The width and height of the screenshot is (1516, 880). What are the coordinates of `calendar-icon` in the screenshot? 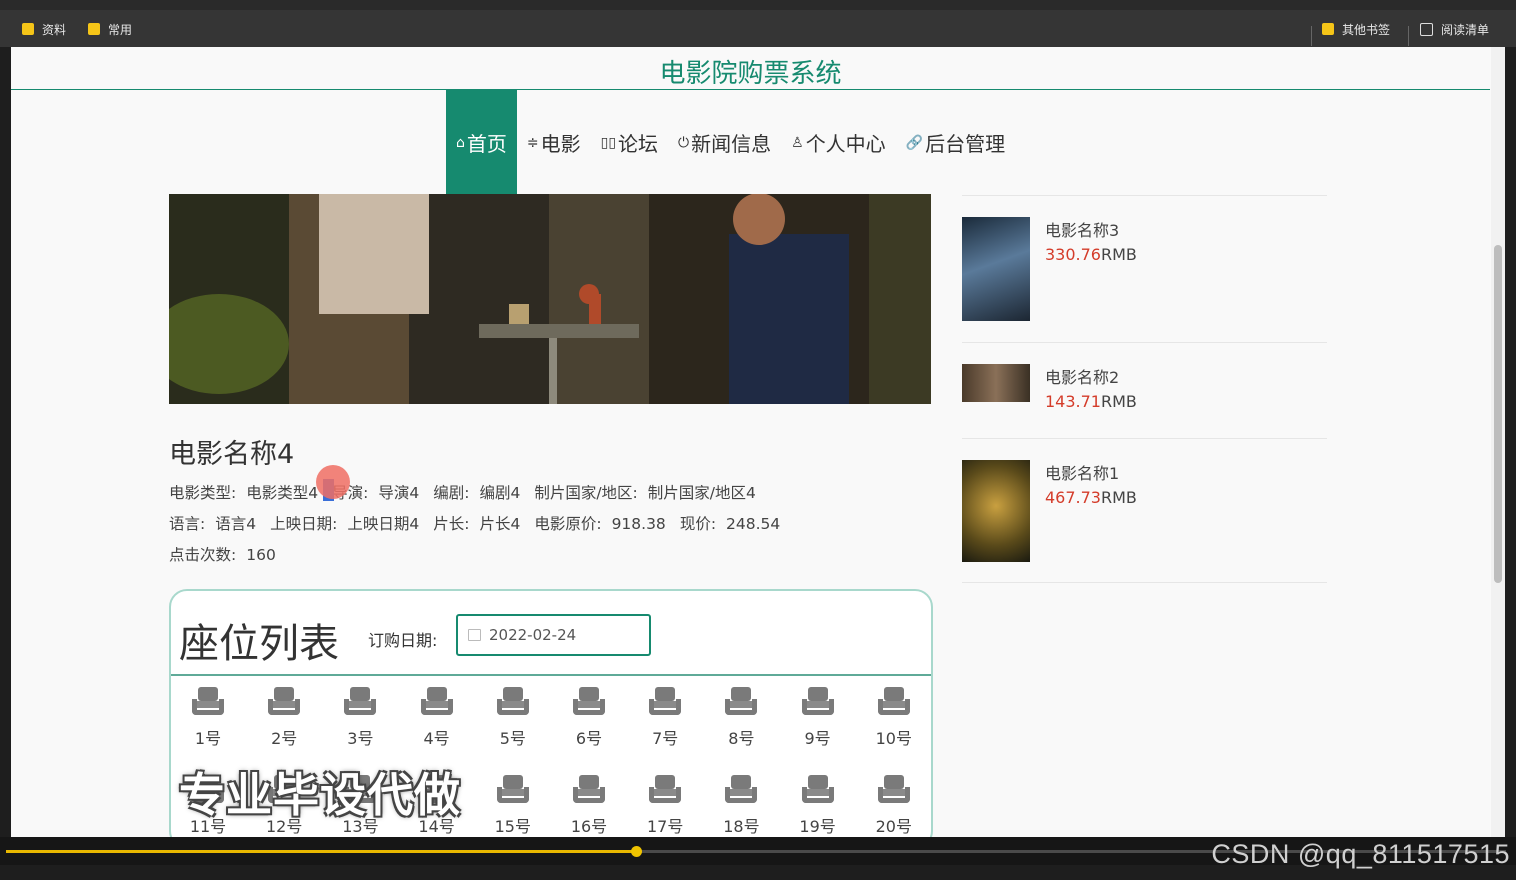 It's located at (474, 635).